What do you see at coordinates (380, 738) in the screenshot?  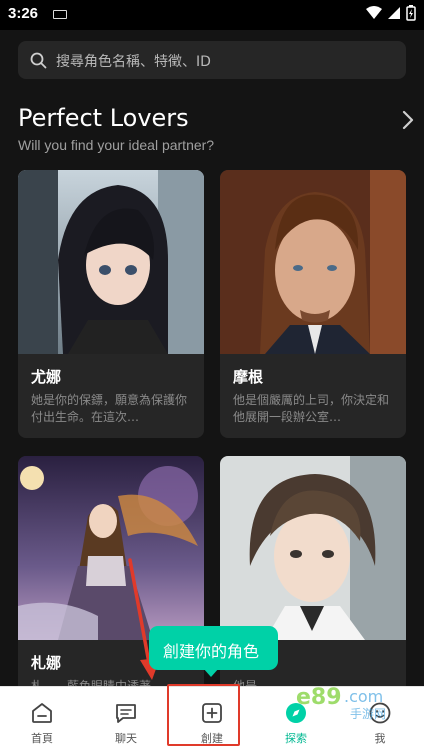 I see `tab-profile-label: 我` at bounding box center [380, 738].